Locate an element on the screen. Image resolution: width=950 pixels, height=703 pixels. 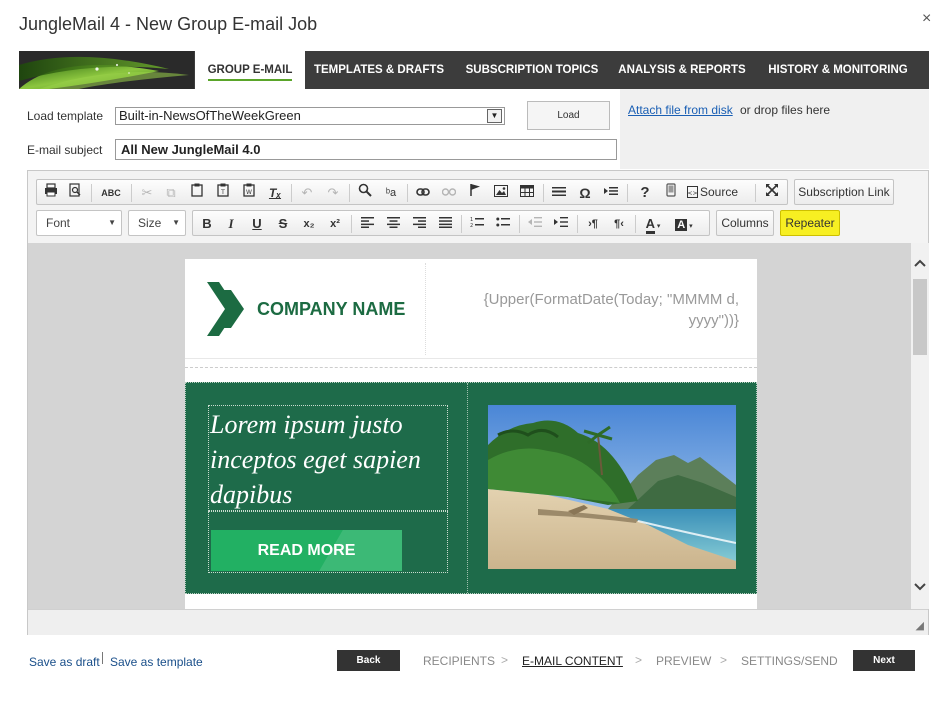
bold-icon: B is located at coordinates (207, 224).